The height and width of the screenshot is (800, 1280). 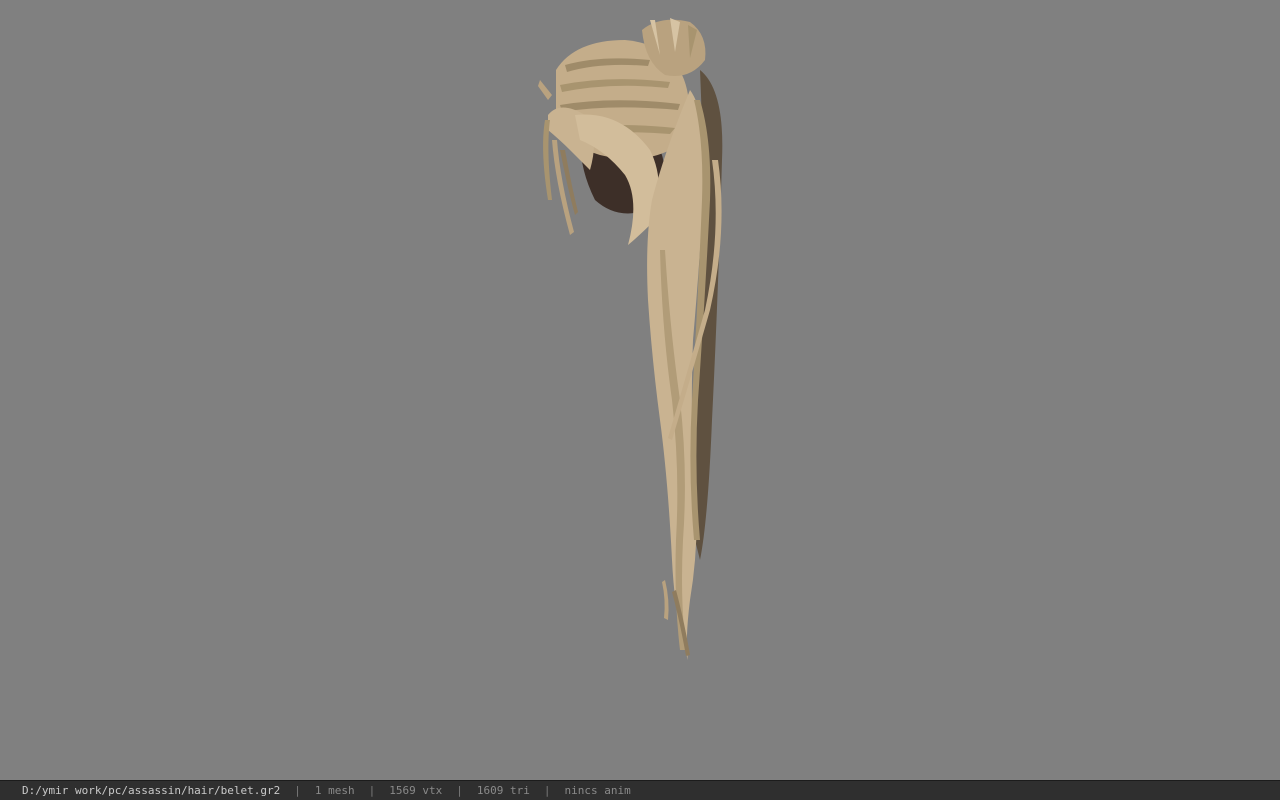 I want to click on hair-mesh-icon, so click(x=630, y=339).